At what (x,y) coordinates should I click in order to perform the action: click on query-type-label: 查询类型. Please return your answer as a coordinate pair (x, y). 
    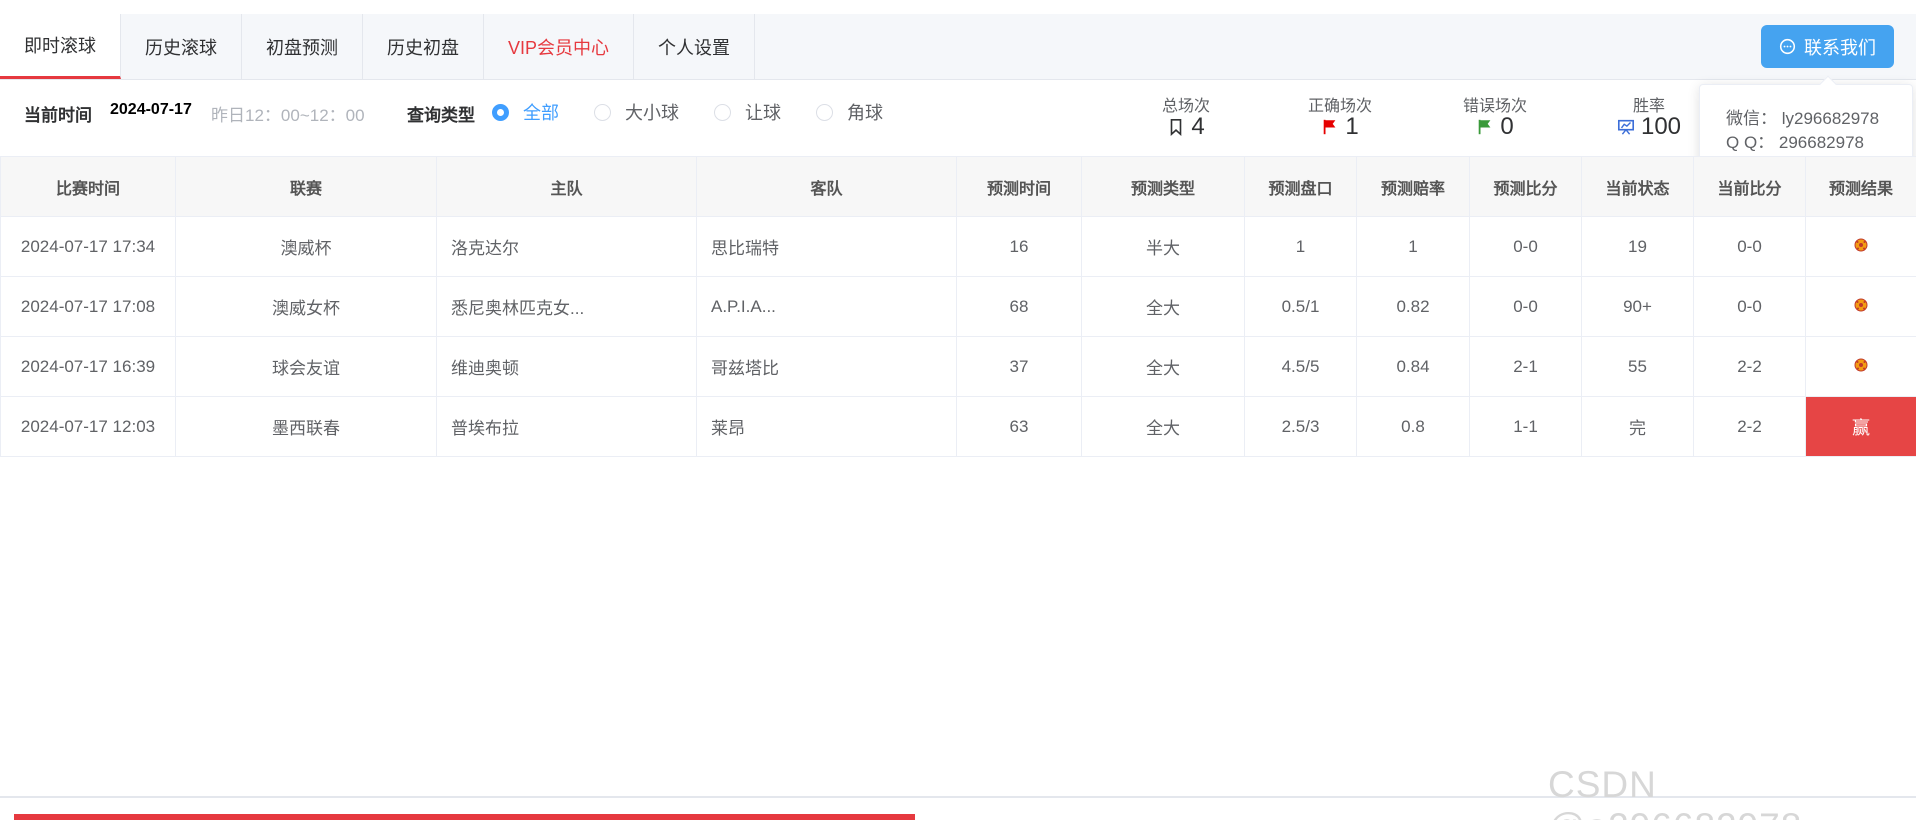
    Looking at the image, I should click on (441, 115).